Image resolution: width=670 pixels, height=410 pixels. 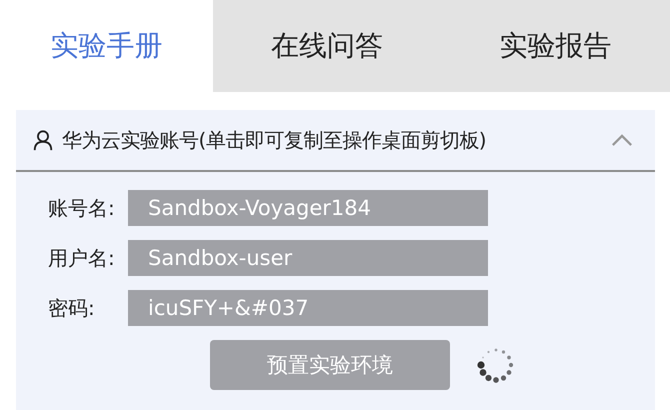 What do you see at coordinates (81, 258) in the screenshot?
I see `field-label: 用户名:` at bounding box center [81, 258].